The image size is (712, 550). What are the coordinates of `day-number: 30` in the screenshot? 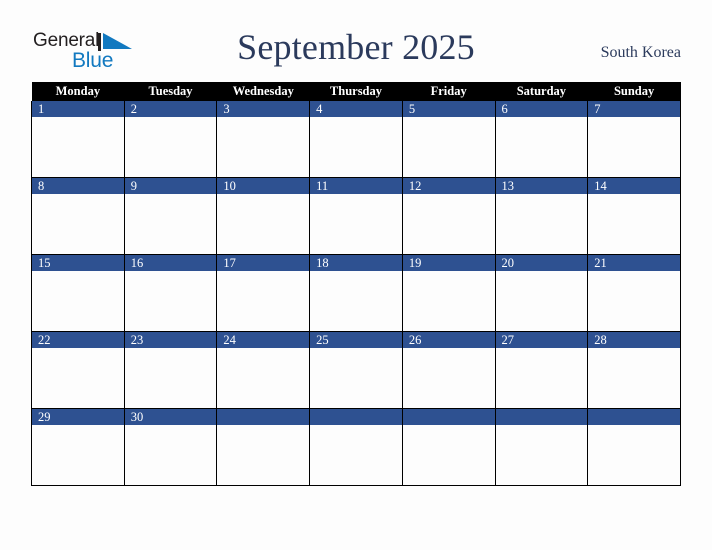 It's located at (170, 417).